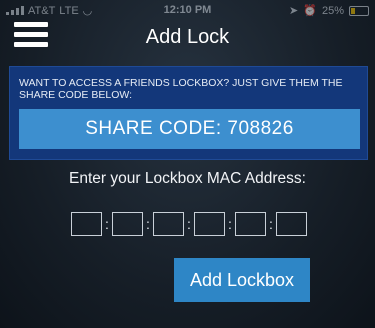  Describe the element at coordinates (187, 37) in the screenshot. I see `page-title: Add Lock` at that location.